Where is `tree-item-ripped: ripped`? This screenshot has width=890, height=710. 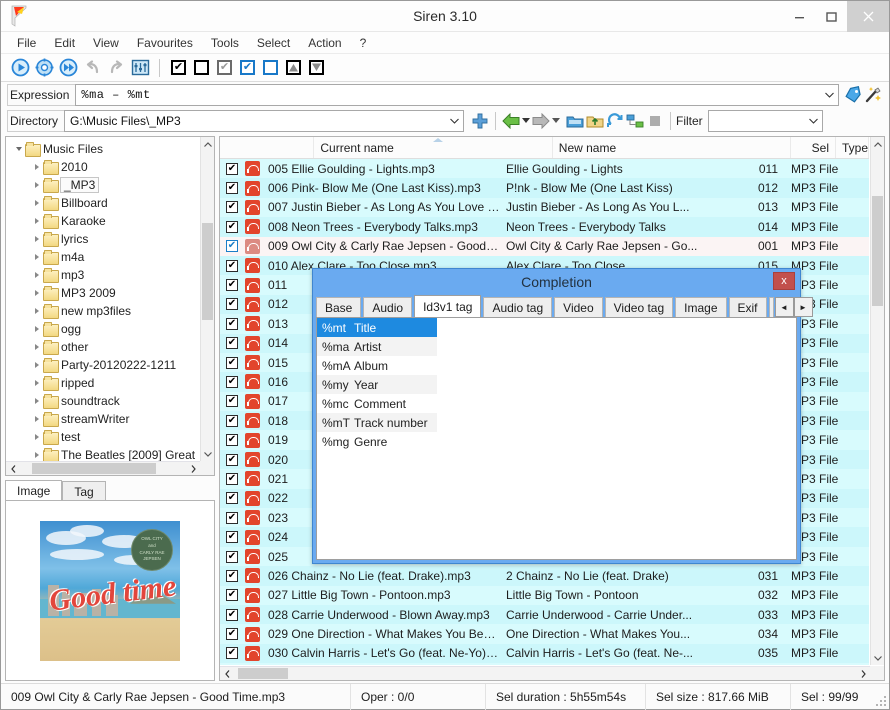 tree-item-ripped: ripped is located at coordinates (103, 383).